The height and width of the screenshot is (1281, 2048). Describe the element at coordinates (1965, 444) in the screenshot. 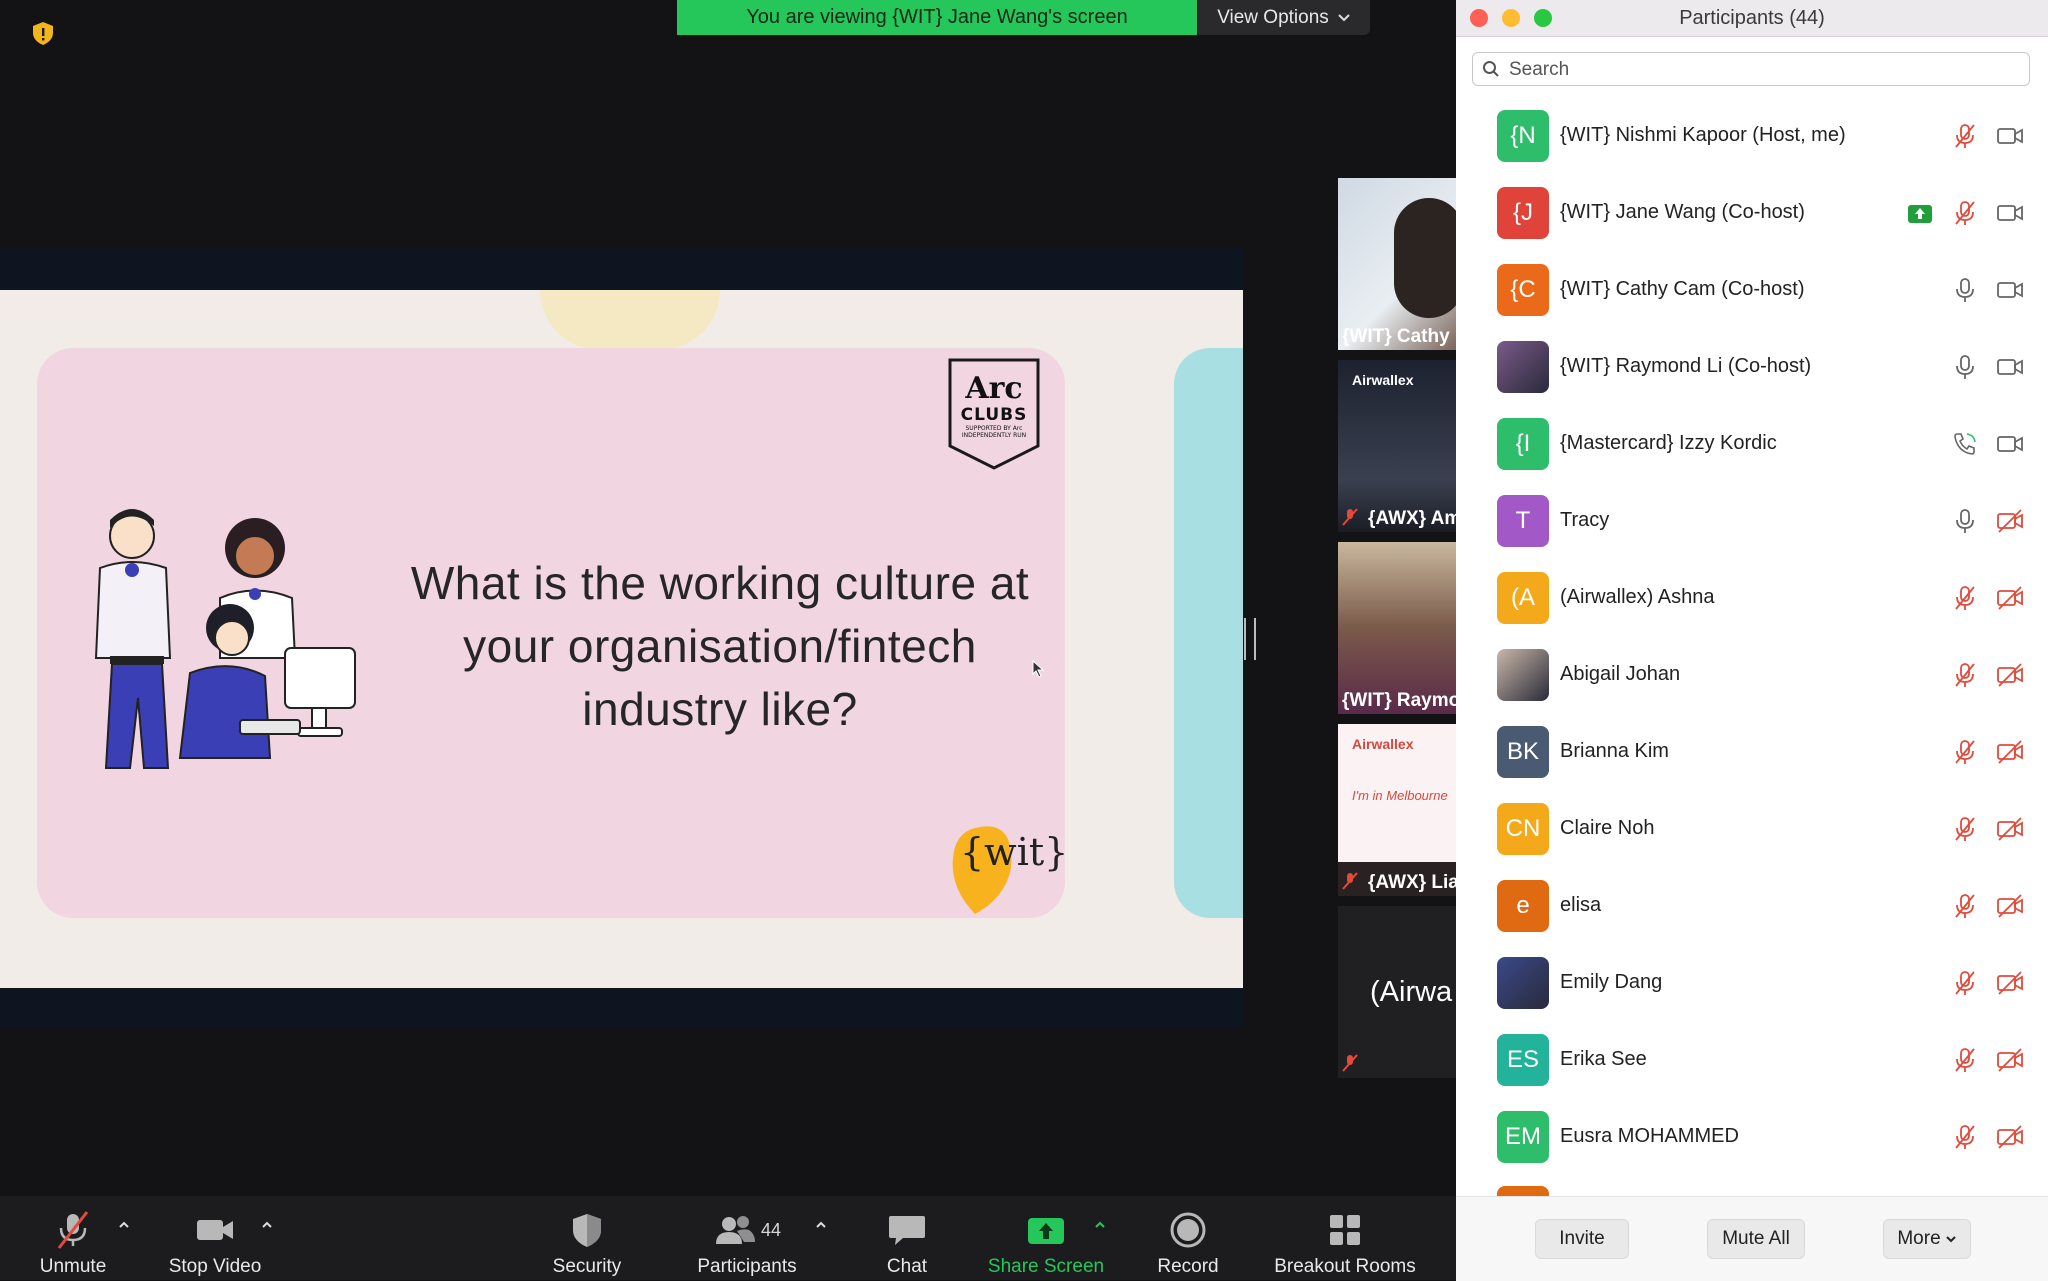

I see `phone-audio-icon` at that location.